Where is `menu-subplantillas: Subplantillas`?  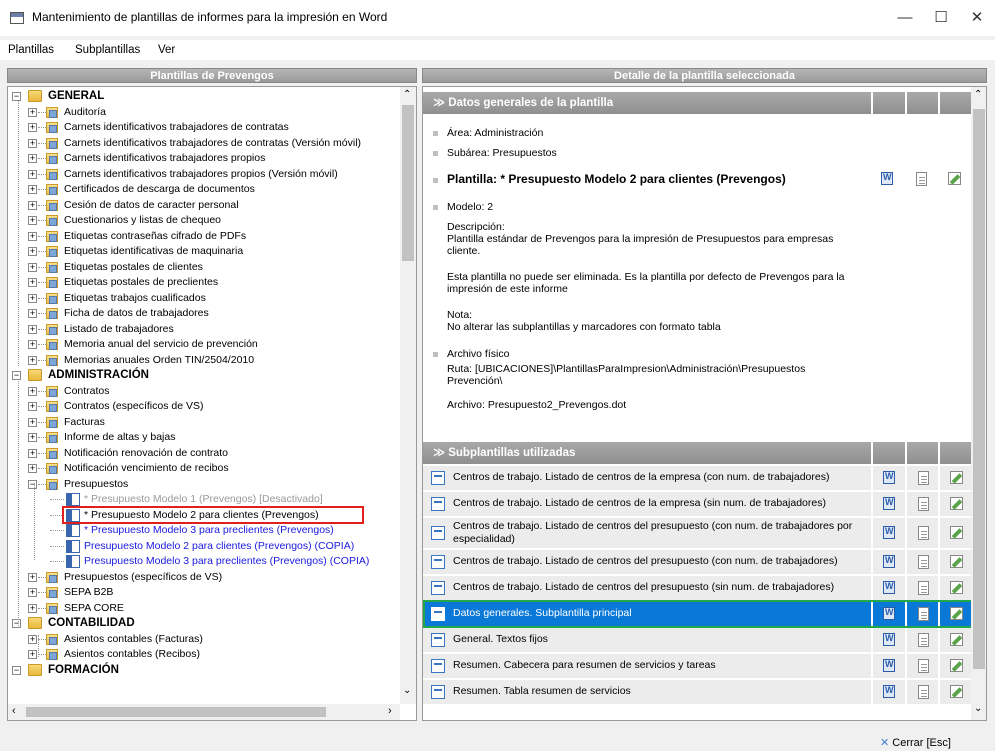 menu-subplantillas: Subplantillas is located at coordinates (107, 50).